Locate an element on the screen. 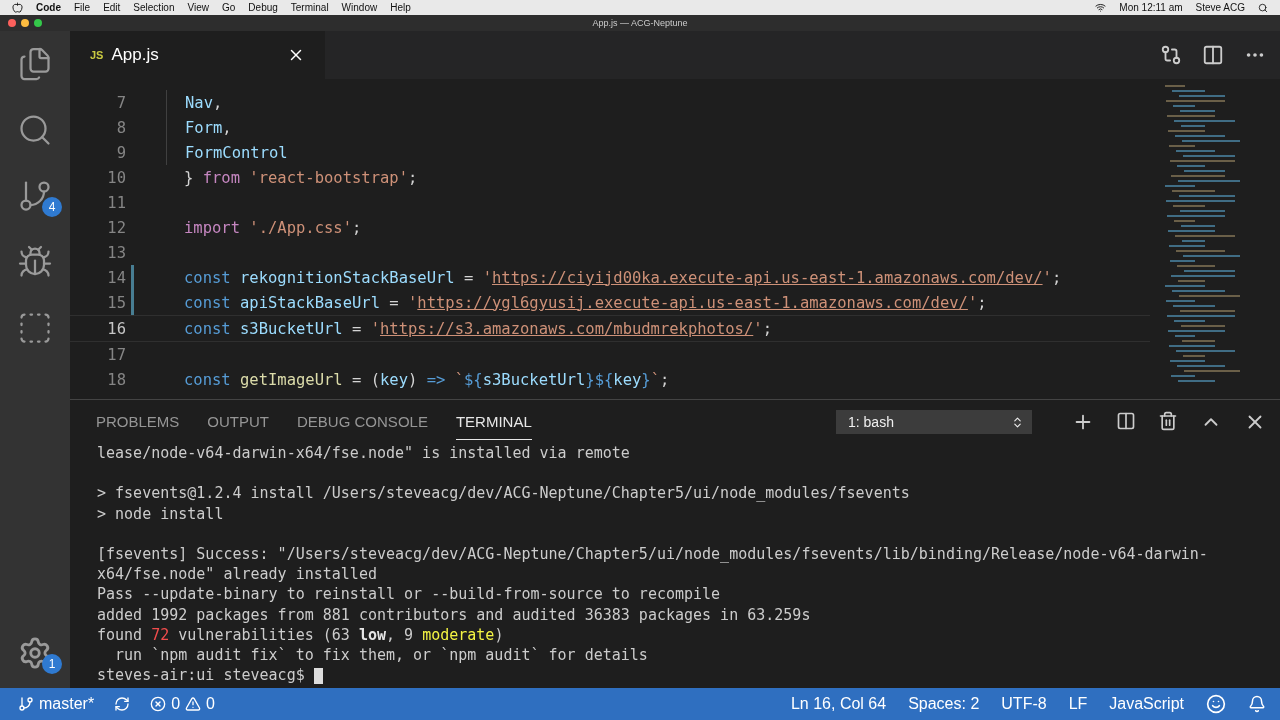 The image size is (1280, 720). menu-item: Selection is located at coordinates (154, 7).